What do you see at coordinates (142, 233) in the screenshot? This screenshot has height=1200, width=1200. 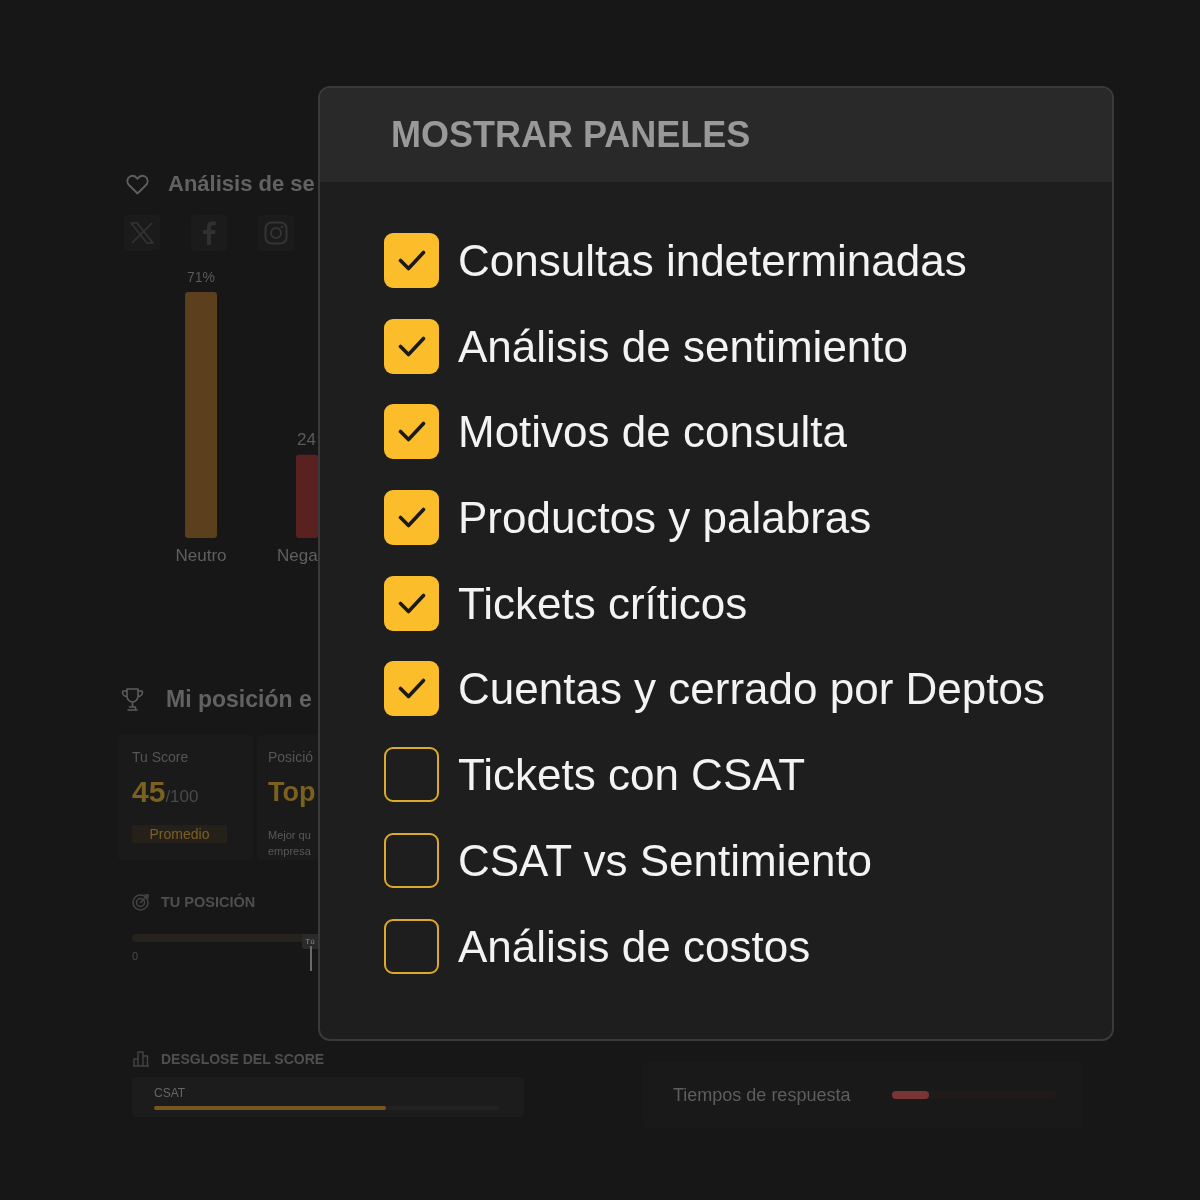 I see `x-letter-icon` at bounding box center [142, 233].